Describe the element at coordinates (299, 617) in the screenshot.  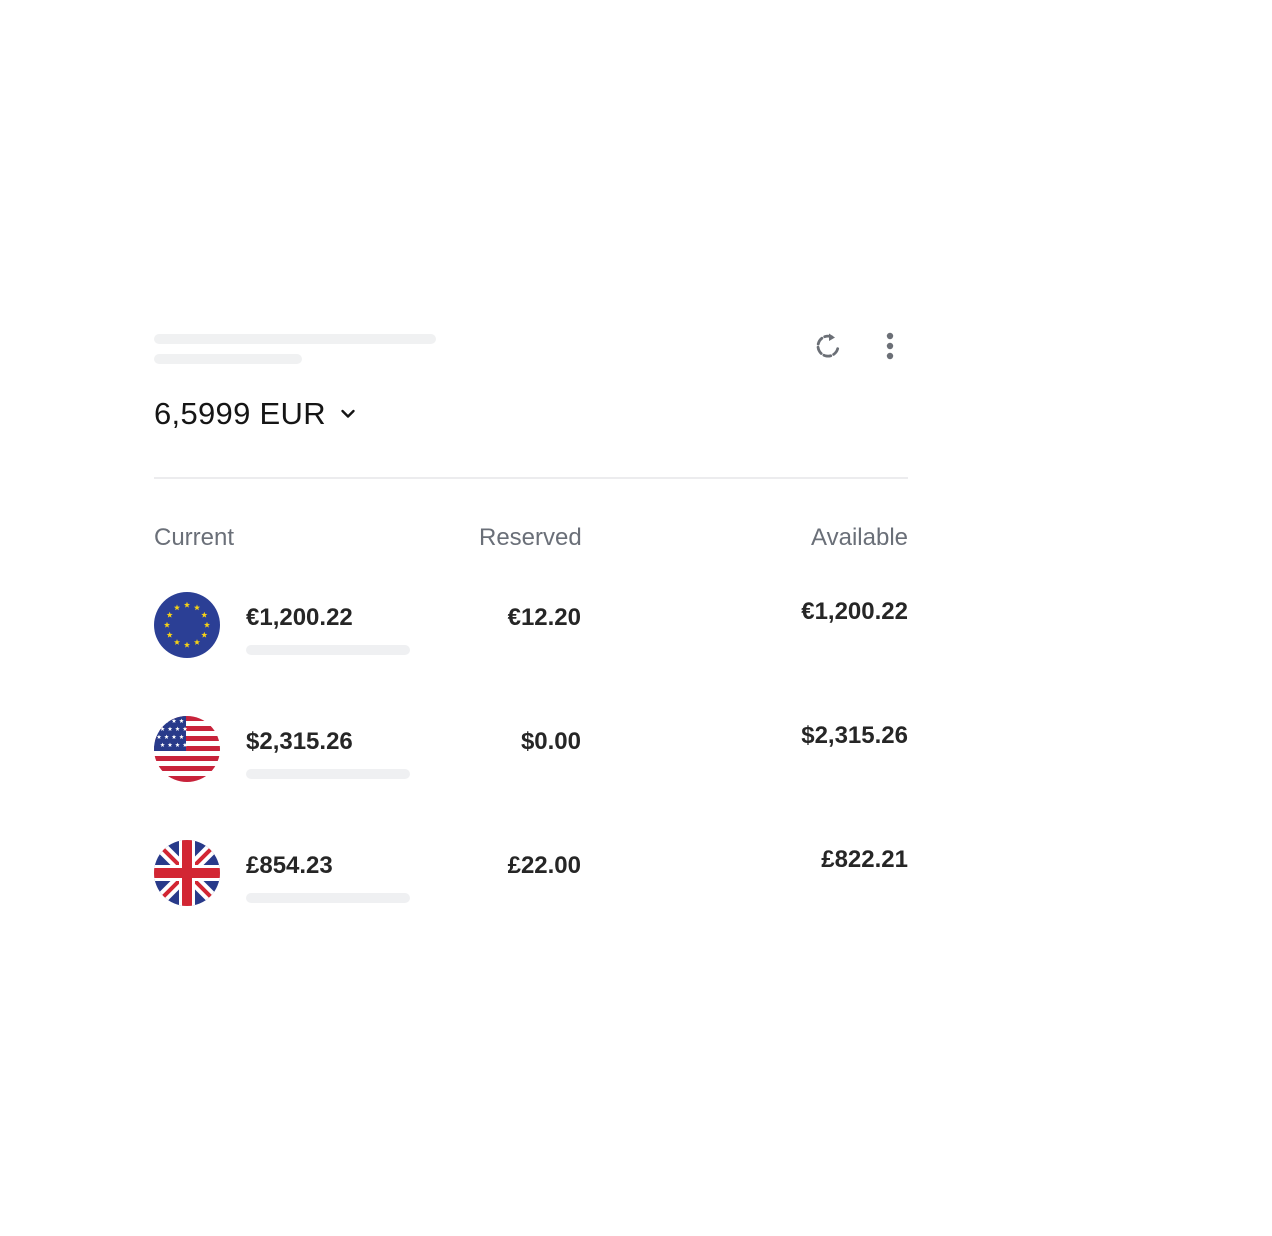
I see `current-amount: €1,200.22` at that location.